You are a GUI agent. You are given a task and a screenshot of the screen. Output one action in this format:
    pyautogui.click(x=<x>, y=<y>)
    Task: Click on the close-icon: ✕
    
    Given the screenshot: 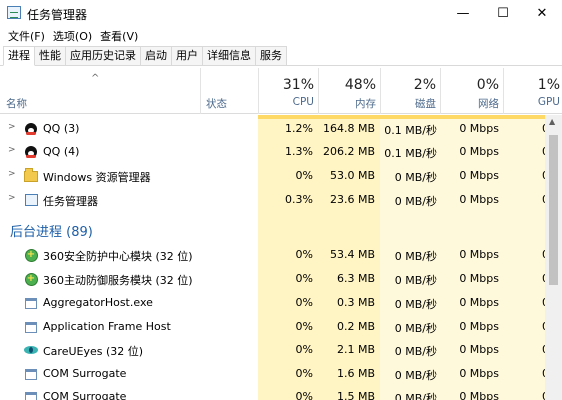 What is the action you would take?
    pyautogui.click(x=542, y=13)
    